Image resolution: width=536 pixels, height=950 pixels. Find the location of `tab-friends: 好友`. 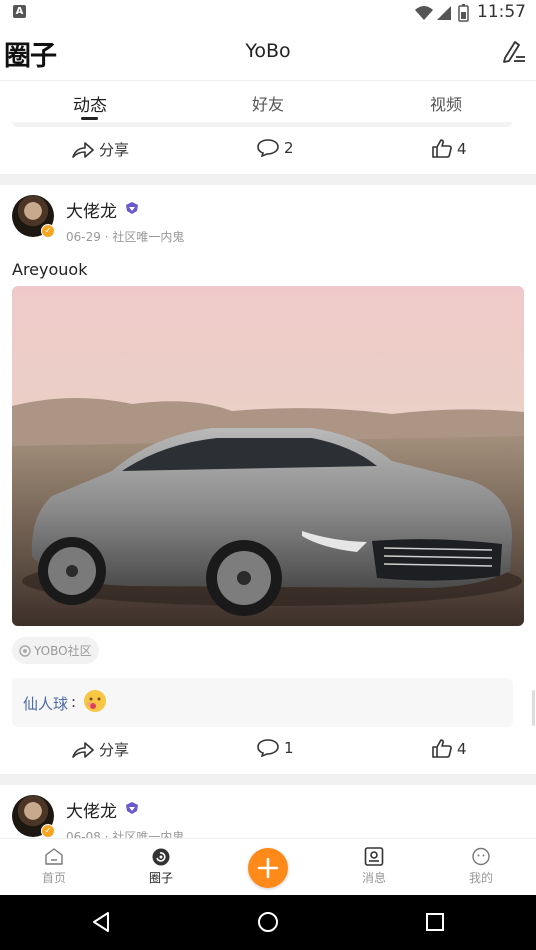

tab-friends: 好友 is located at coordinates (268, 103).